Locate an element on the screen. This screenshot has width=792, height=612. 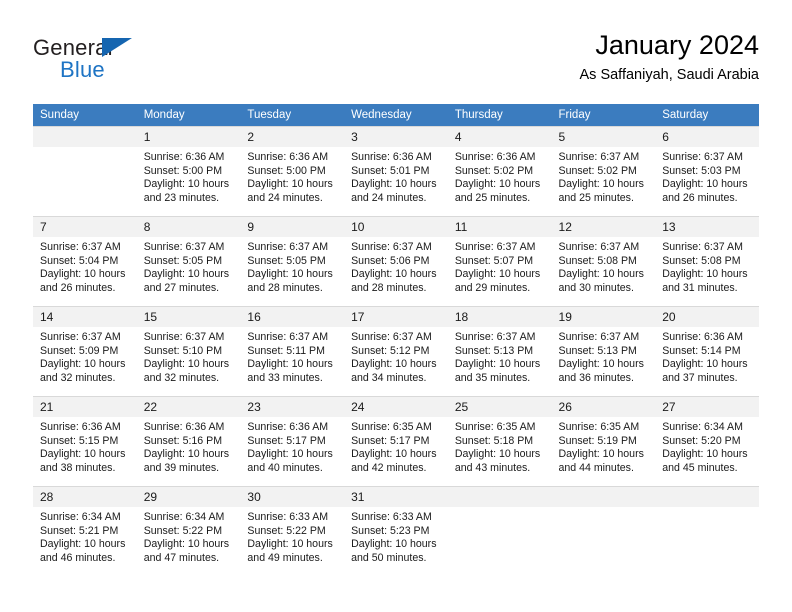
logo-text-general: General is located at coordinates (118, 48).